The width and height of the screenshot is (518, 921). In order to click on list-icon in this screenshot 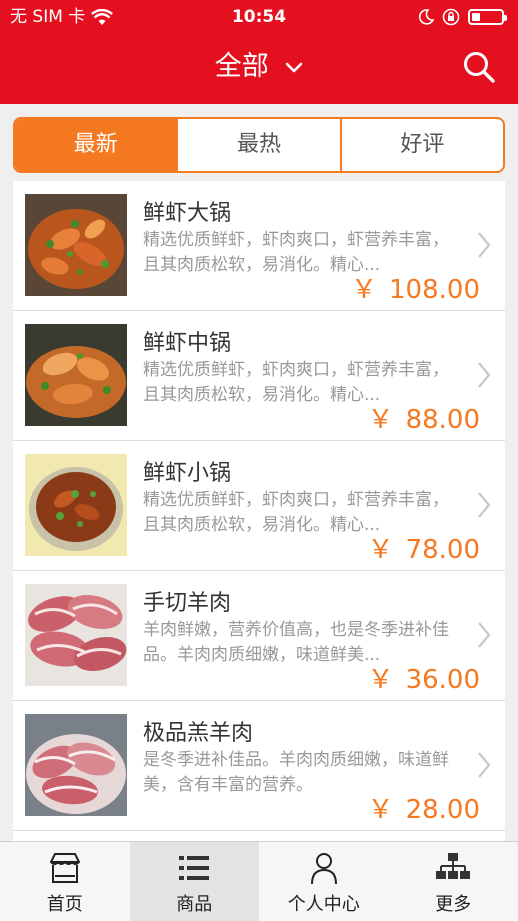, I will do `click(194, 868)`.